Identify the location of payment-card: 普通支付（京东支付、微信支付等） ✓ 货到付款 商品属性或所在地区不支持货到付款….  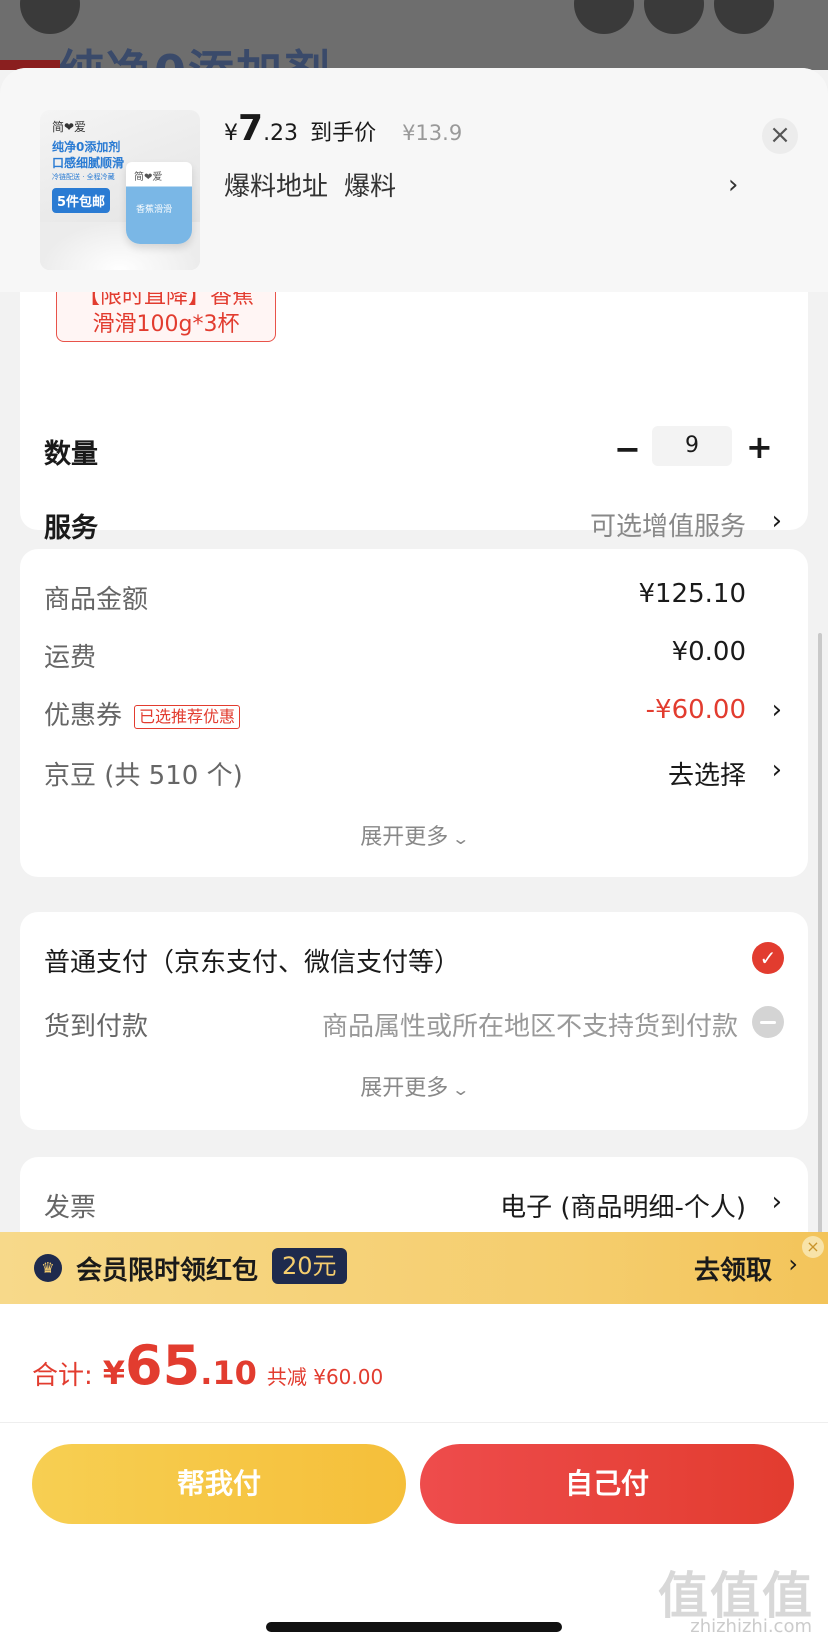
(414, 1021).